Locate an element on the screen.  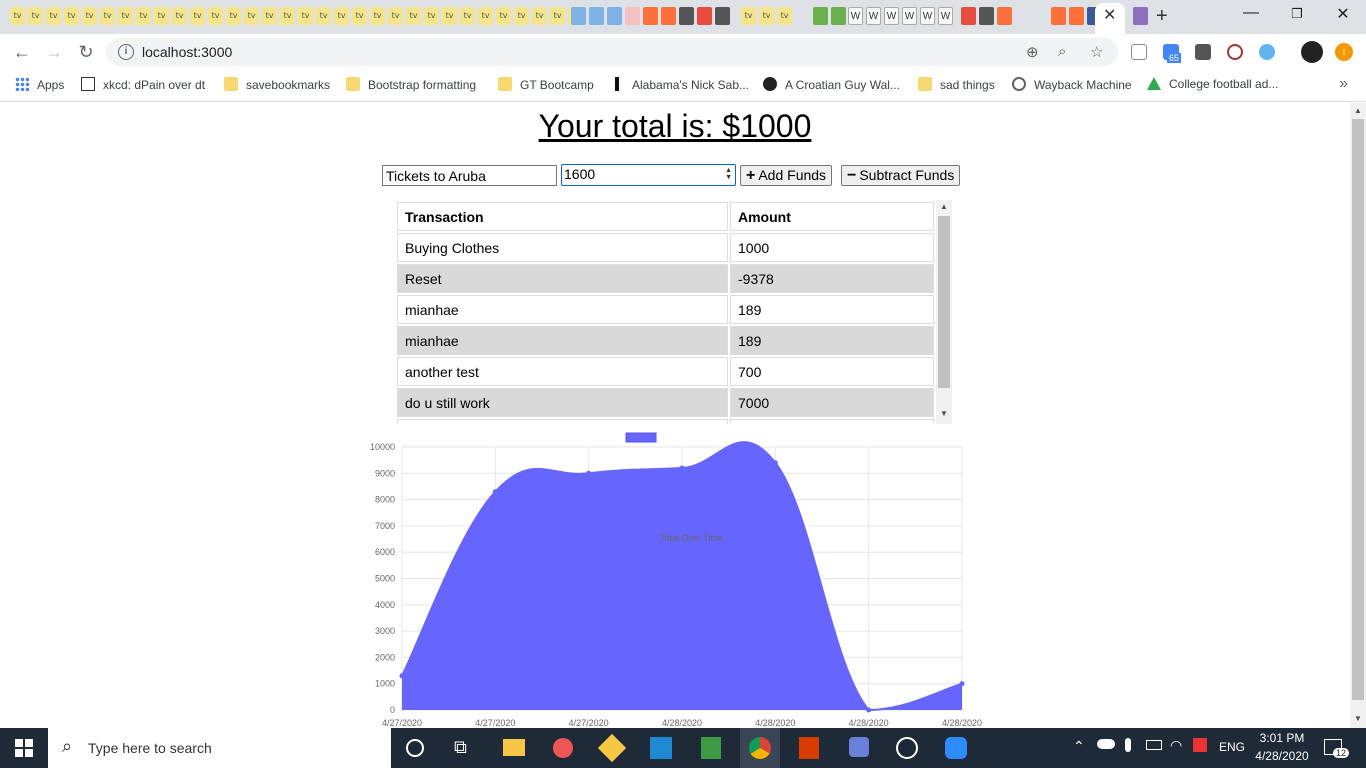
close-tab-icon: ✕ is located at coordinates (1109, 16).